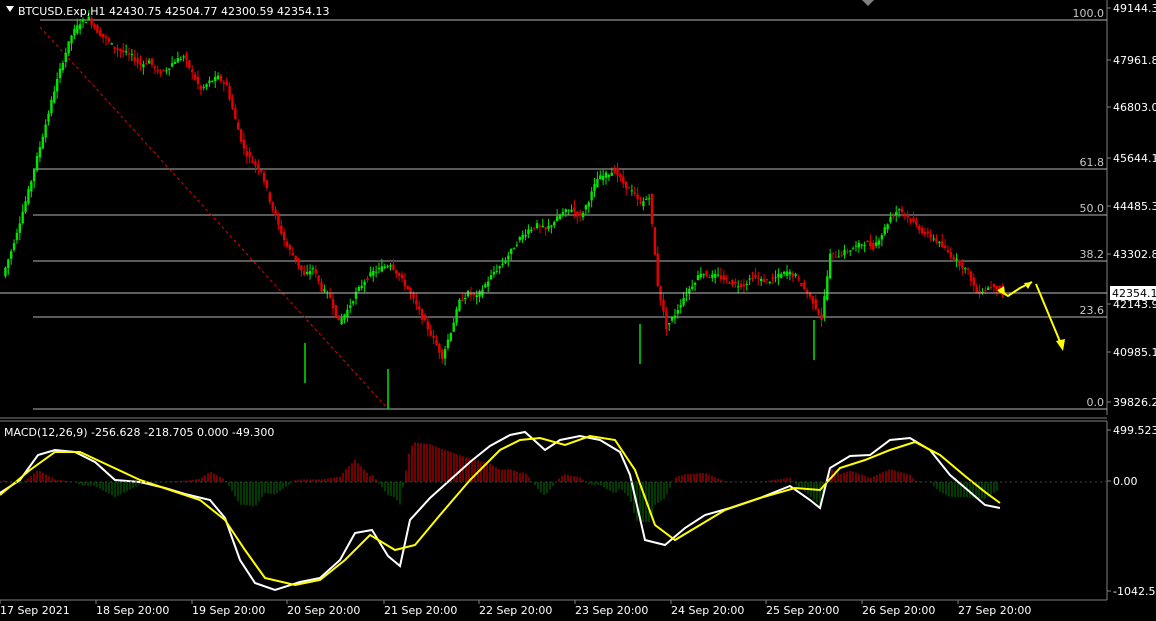 Image resolution: width=1156 pixels, height=621 pixels. I want to click on time-tick-label: 21 Sep 20:00, so click(420, 610).